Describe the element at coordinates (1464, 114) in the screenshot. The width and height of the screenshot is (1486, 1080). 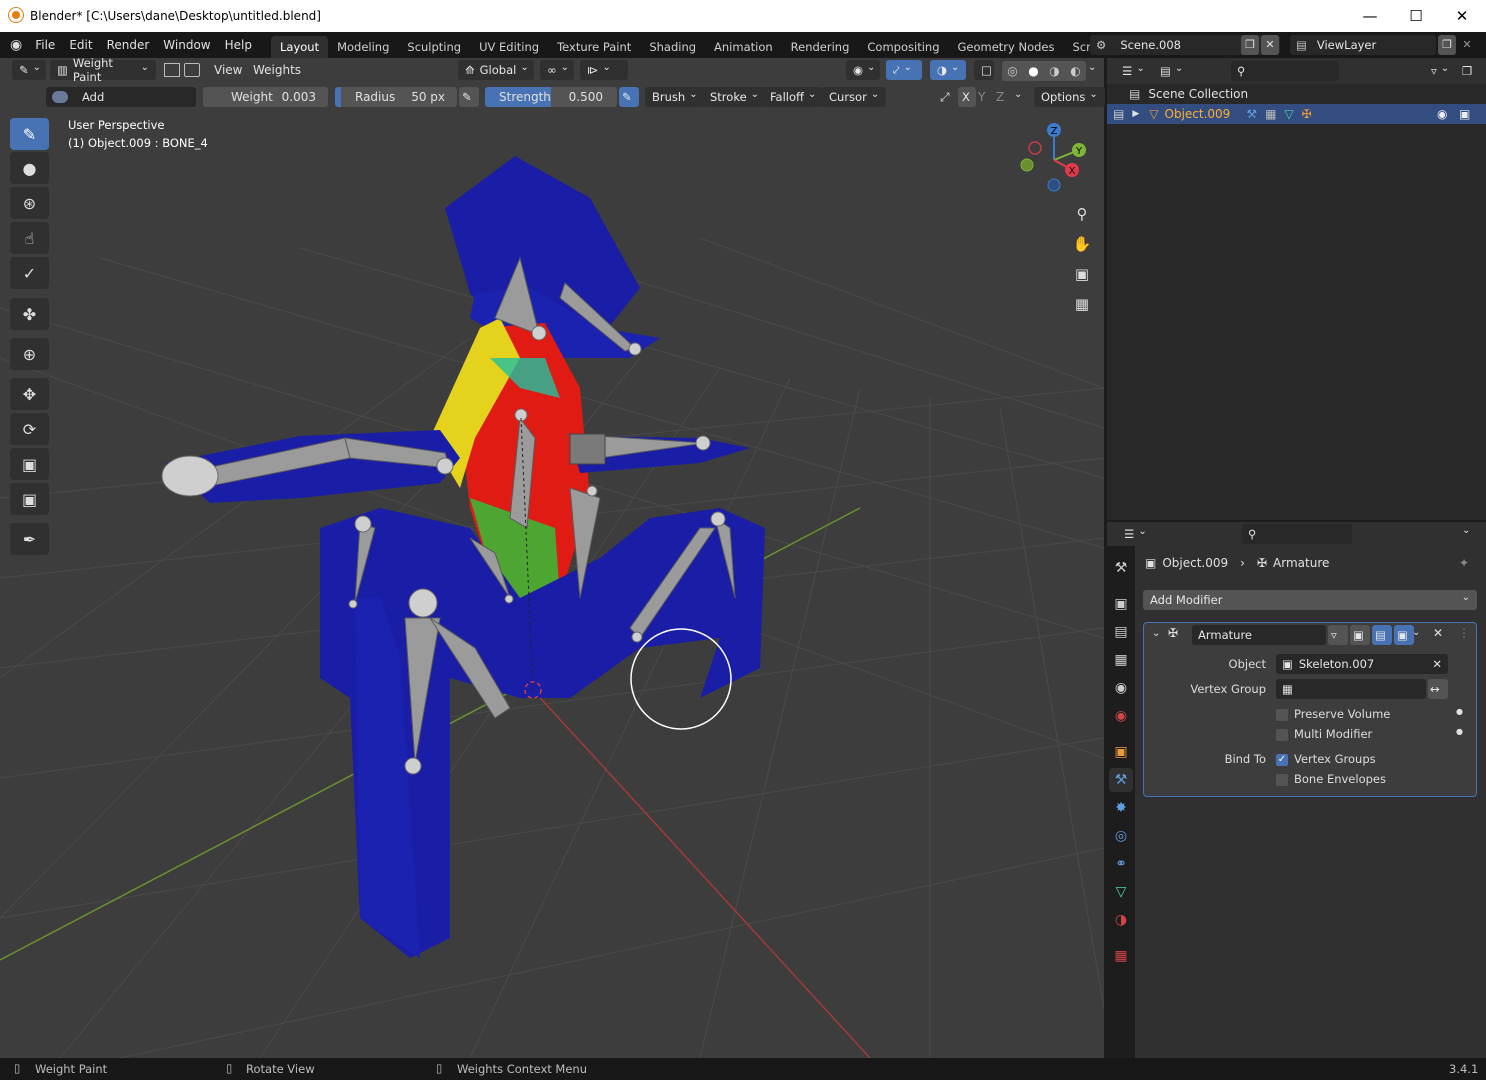
I see `render-camera-icon: ▣` at that location.